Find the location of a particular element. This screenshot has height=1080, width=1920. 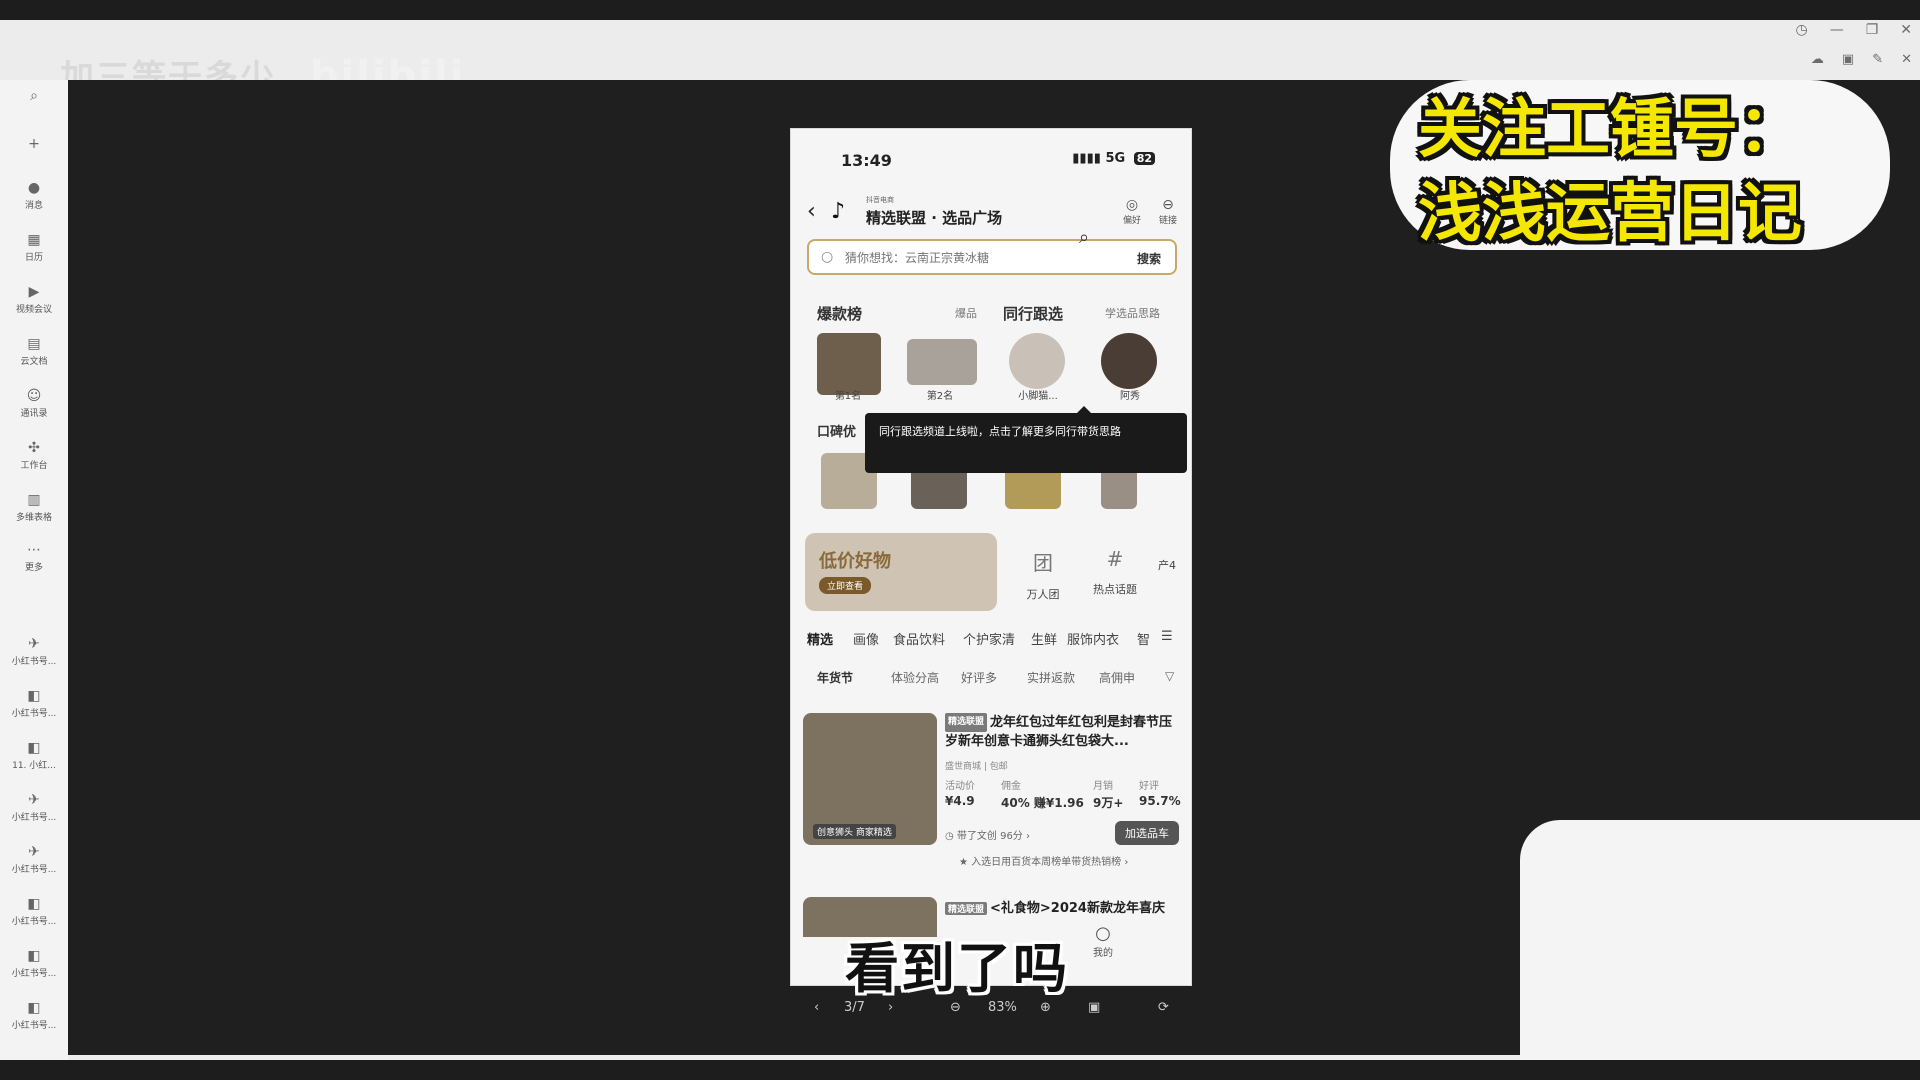

subcategory-experience: 体验分高 is located at coordinates (915, 677).